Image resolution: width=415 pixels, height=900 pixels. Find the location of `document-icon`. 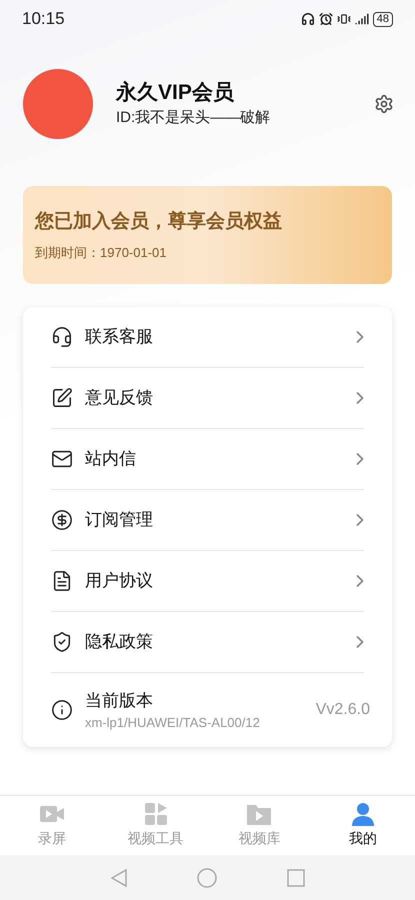

document-icon is located at coordinates (62, 581).